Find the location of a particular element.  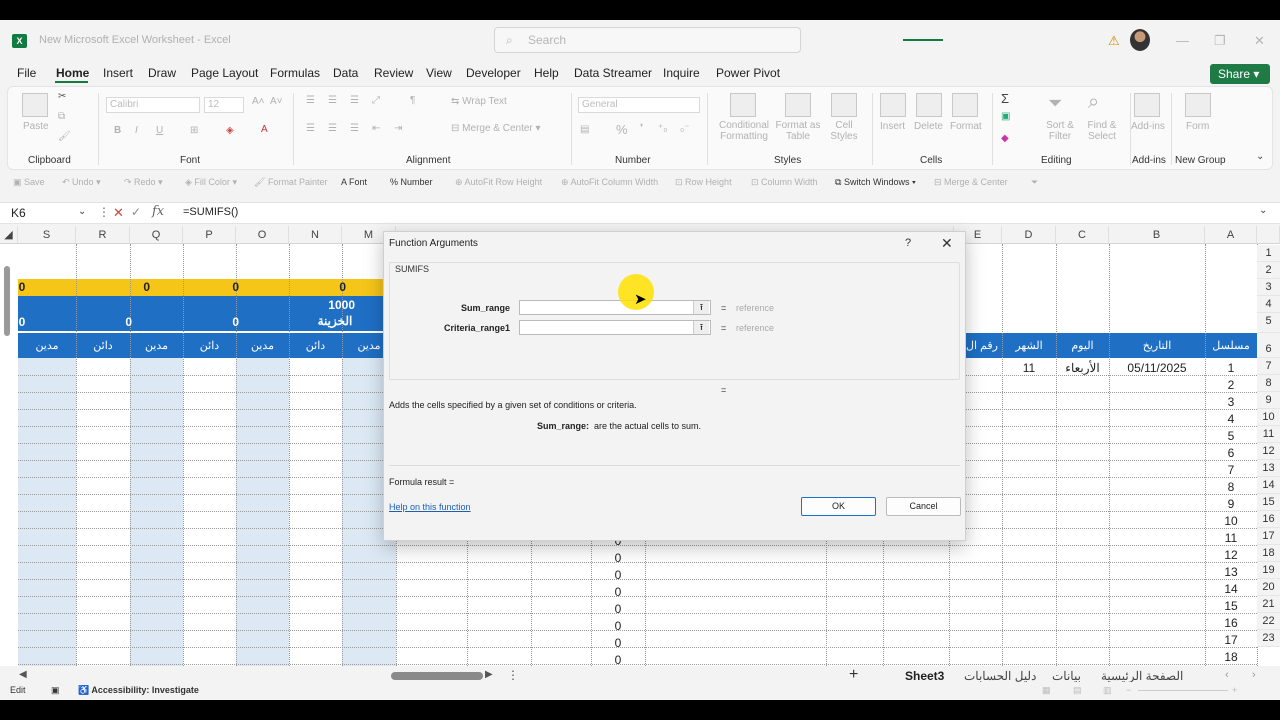

qat-save: ▣ Save is located at coordinates (29, 182).